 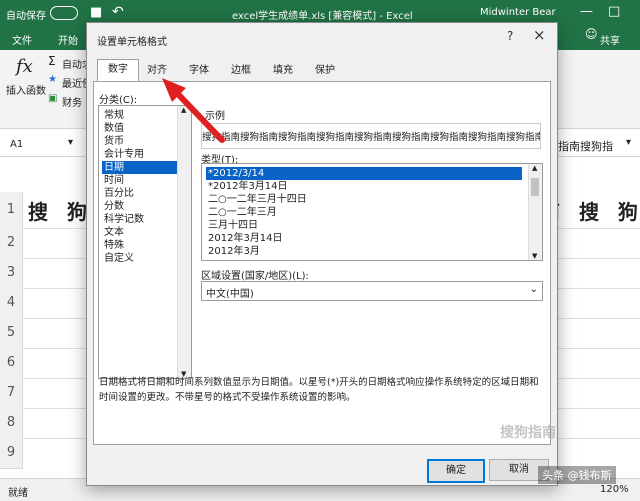 I want to click on watermark-site: 搜狗指南, so click(x=528, y=433).